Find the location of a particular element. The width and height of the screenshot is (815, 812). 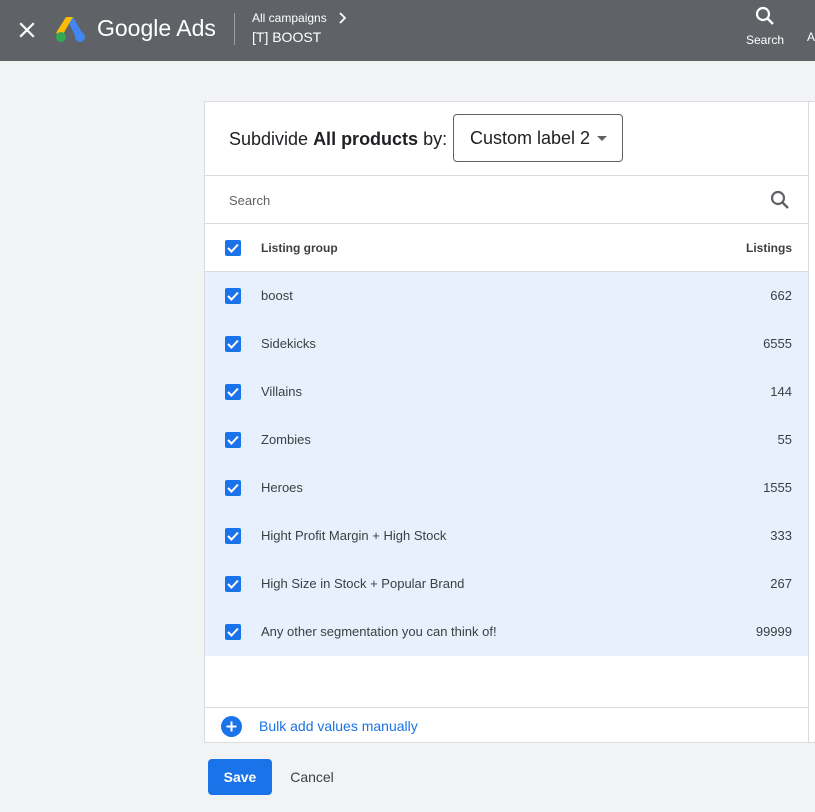

table-header: Listing group Listings is located at coordinates (506, 248).